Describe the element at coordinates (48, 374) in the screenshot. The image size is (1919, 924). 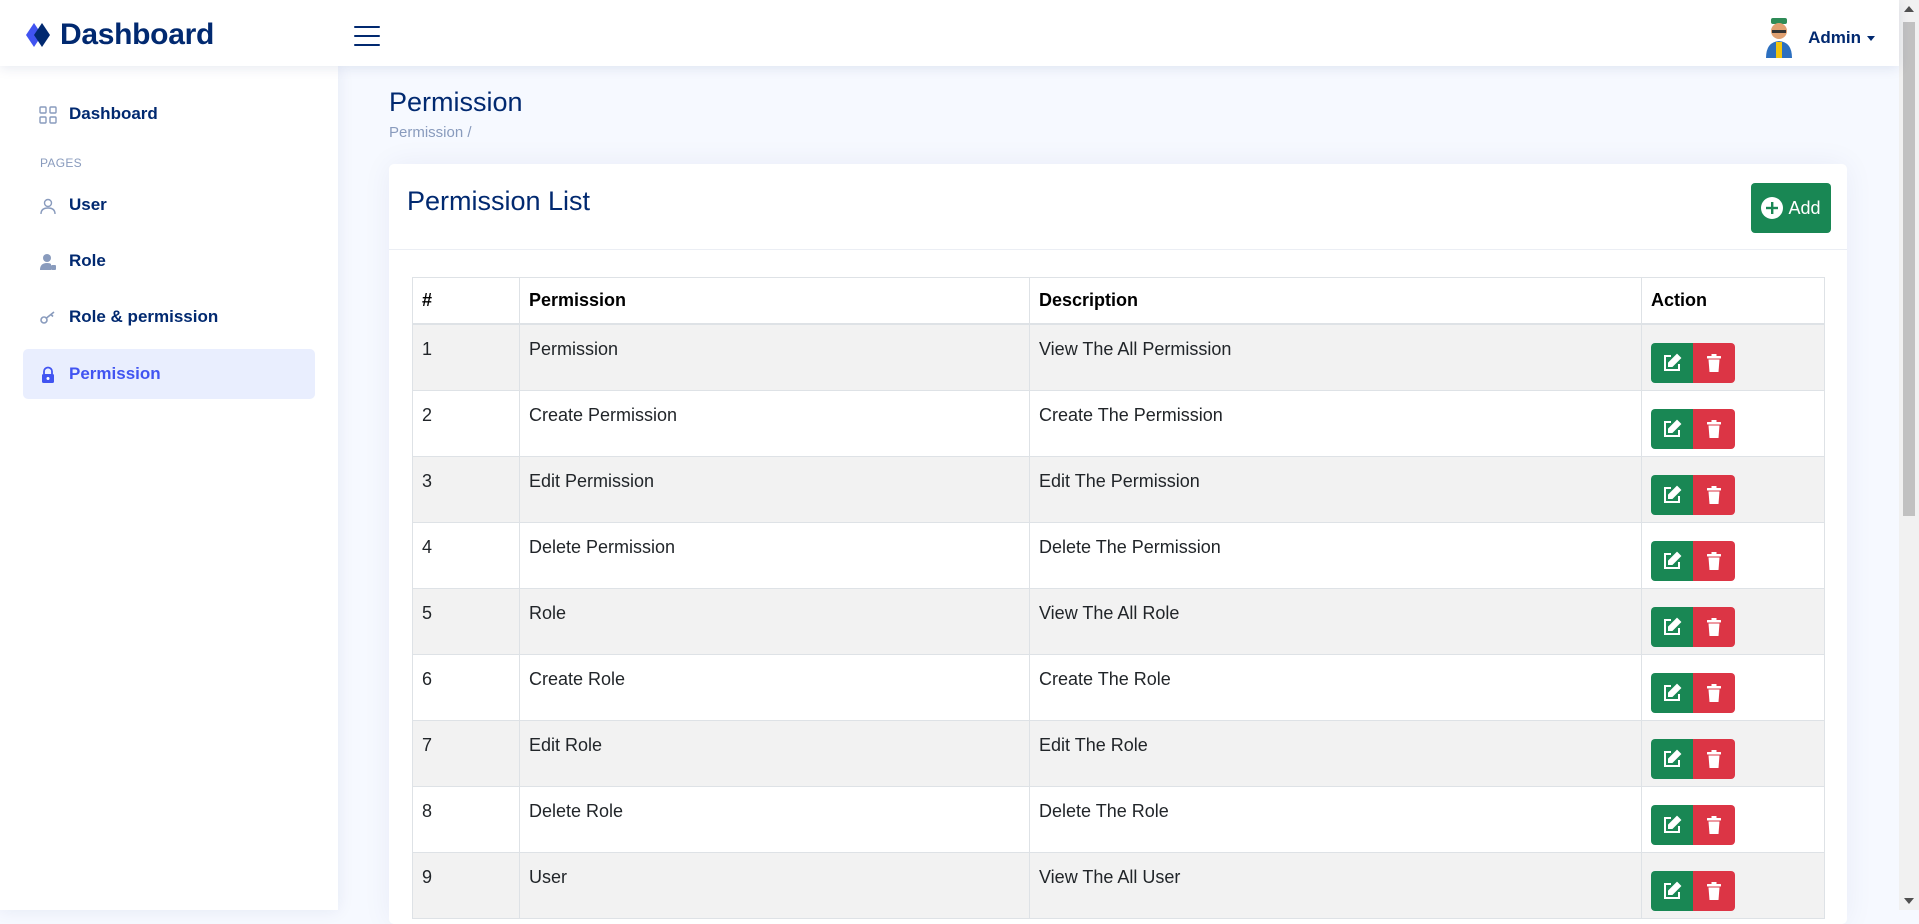
I see `lock-icon` at that location.